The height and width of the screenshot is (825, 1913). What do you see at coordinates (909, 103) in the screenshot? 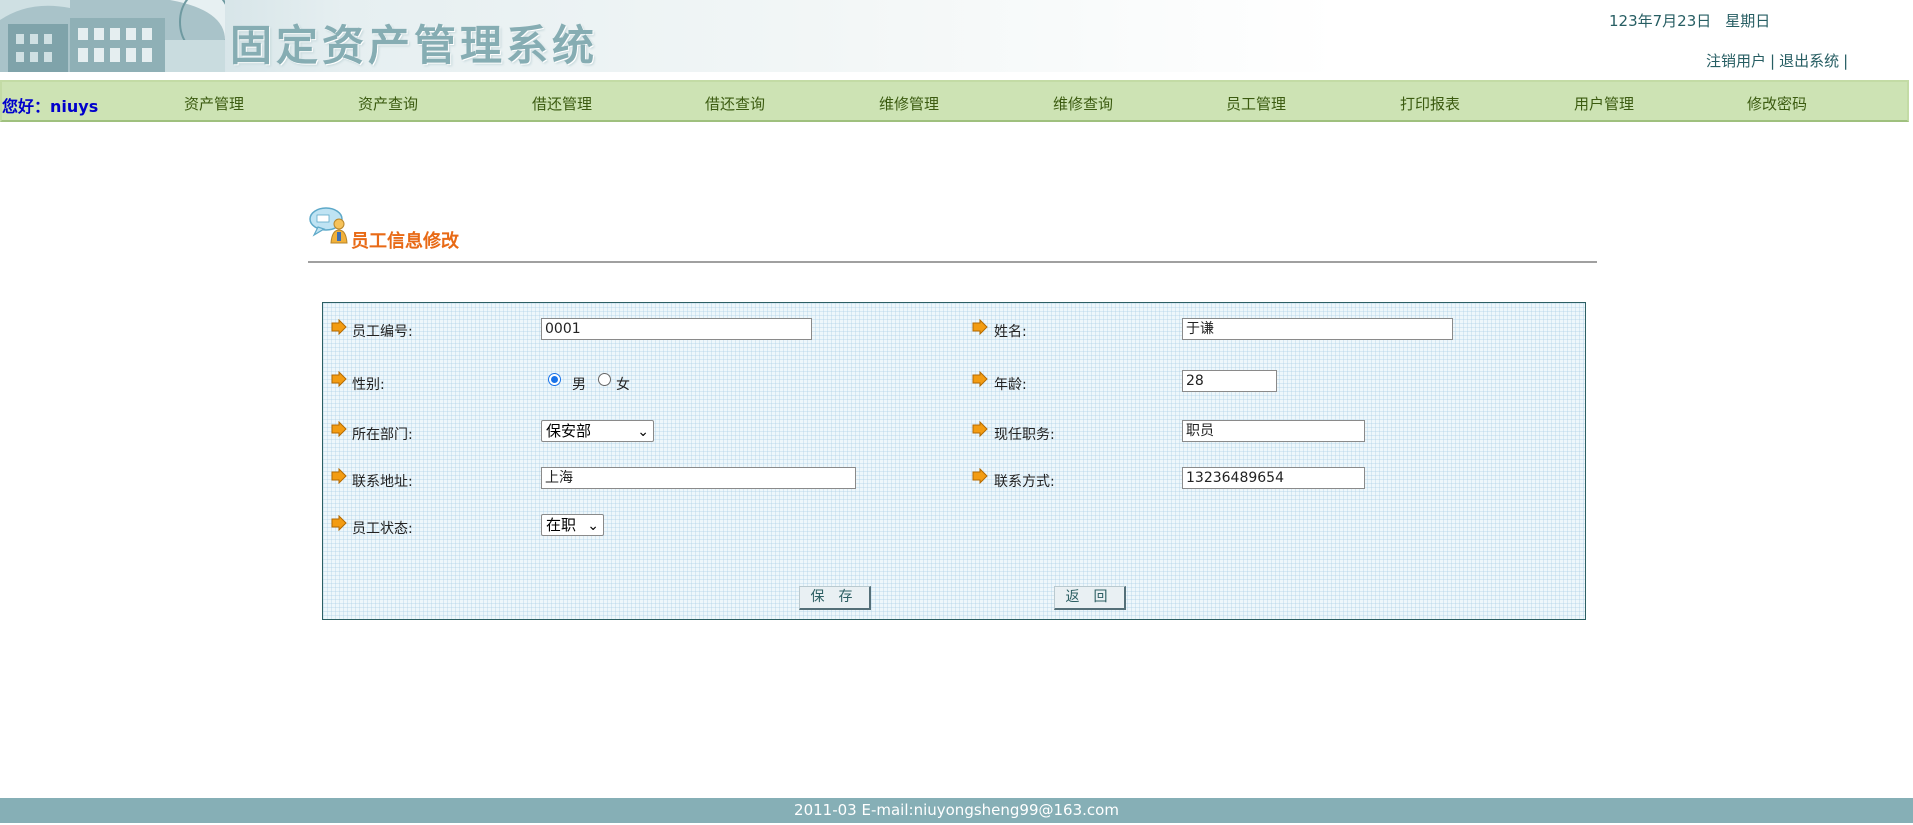
I see `nav-item-repair-management: 维修管理` at bounding box center [909, 103].